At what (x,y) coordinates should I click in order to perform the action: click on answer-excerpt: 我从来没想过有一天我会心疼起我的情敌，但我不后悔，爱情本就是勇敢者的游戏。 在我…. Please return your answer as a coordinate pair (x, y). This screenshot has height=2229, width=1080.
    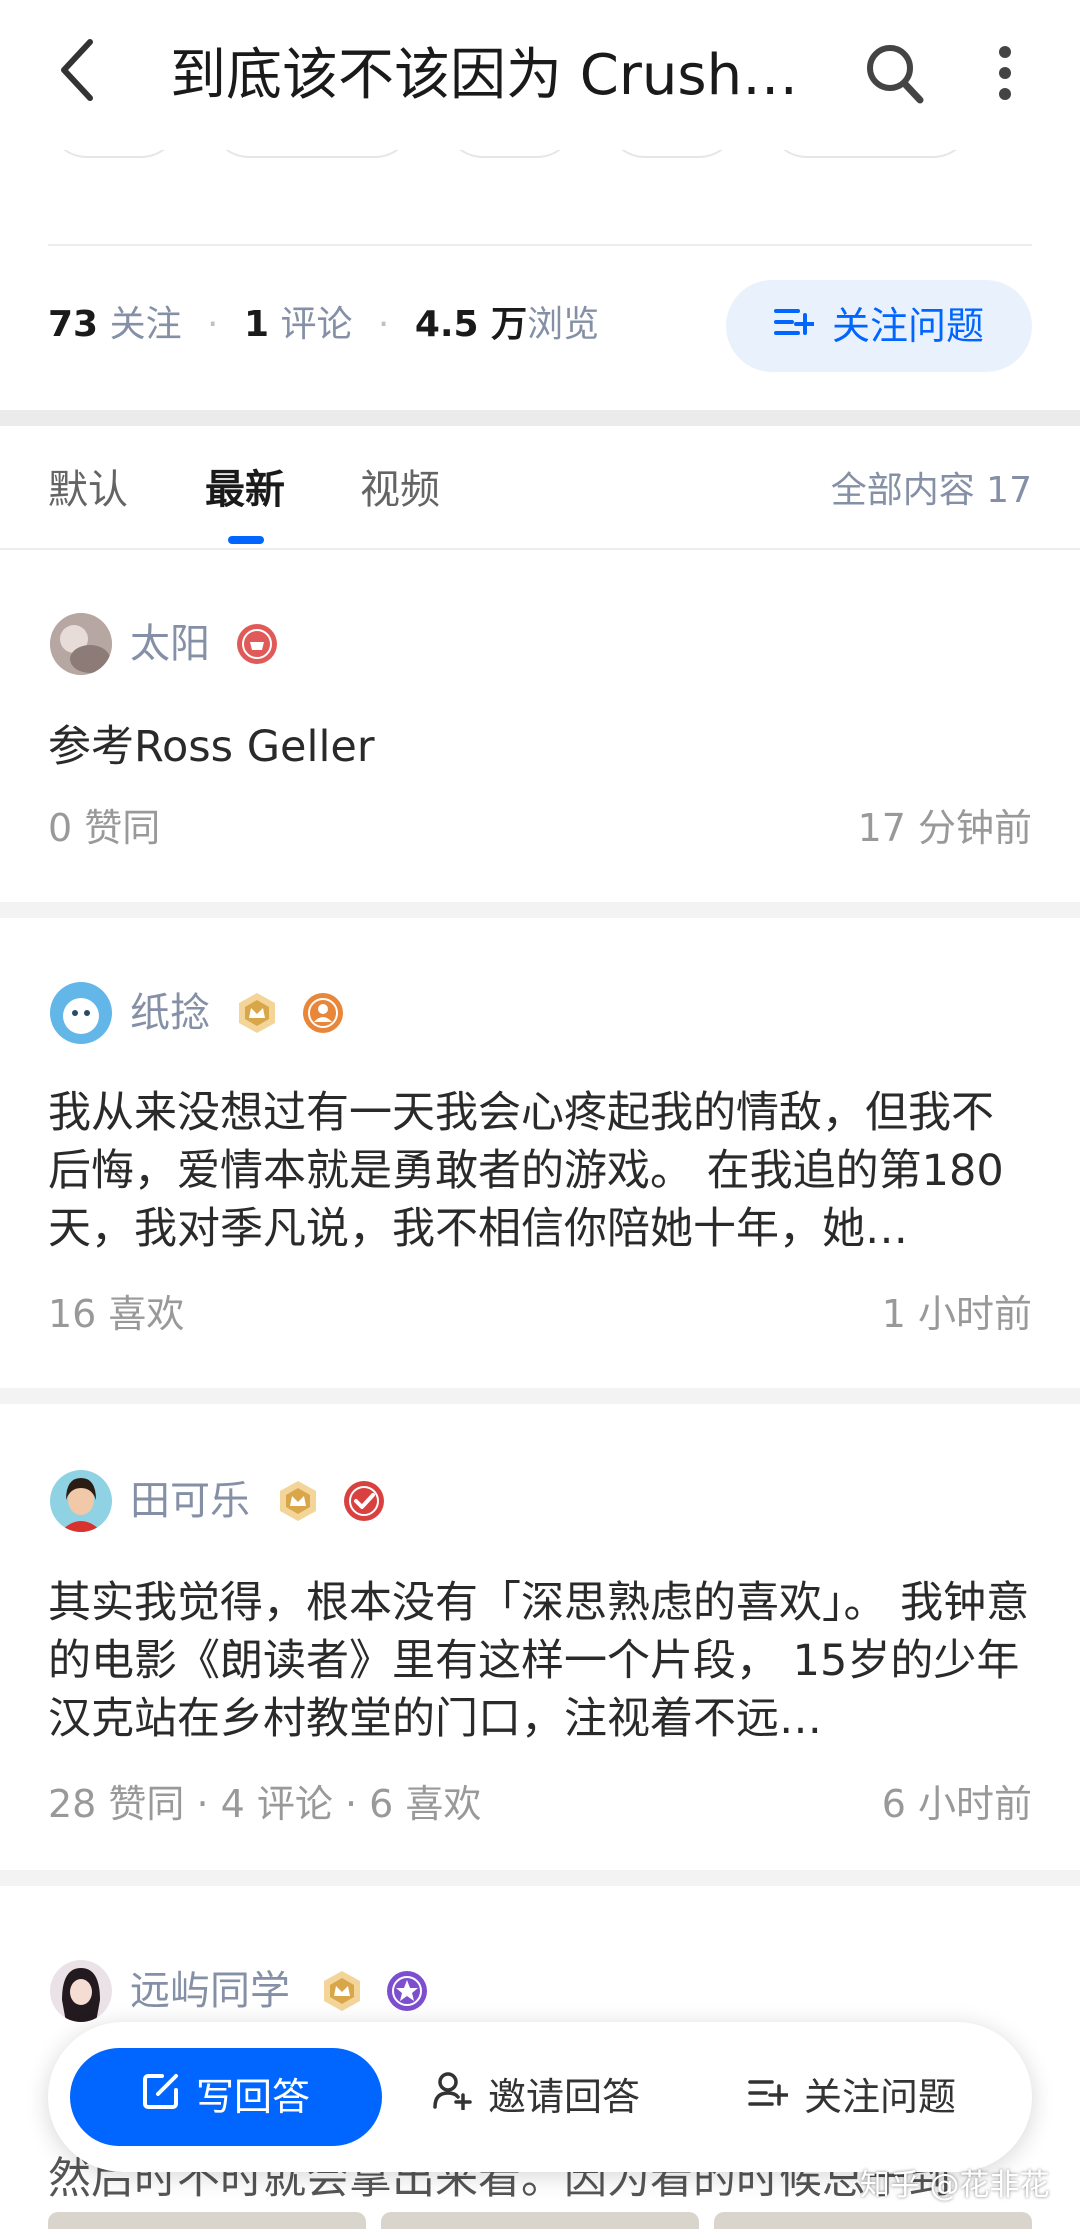
    Looking at the image, I should click on (540, 1171).